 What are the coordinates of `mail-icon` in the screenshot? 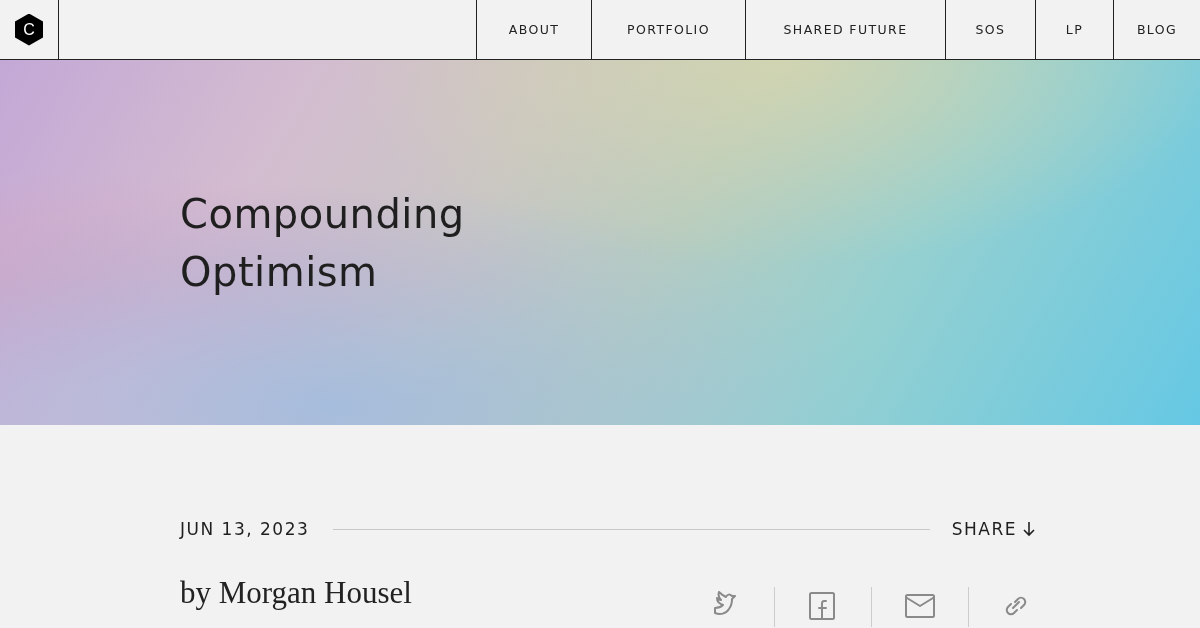 It's located at (920, 606).